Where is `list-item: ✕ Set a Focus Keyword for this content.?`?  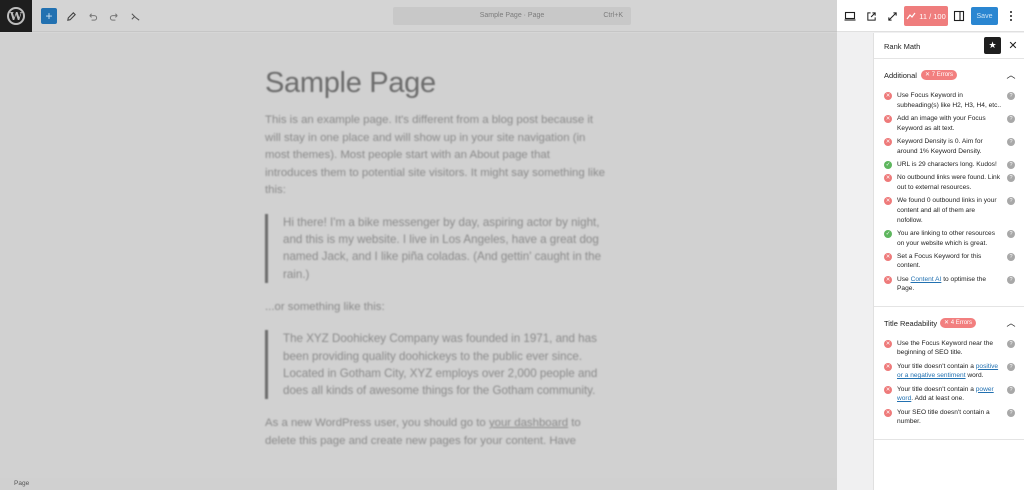 list-item: ✕ Set a Focus Keyword for this content.? is located at coordinates (949, 261).